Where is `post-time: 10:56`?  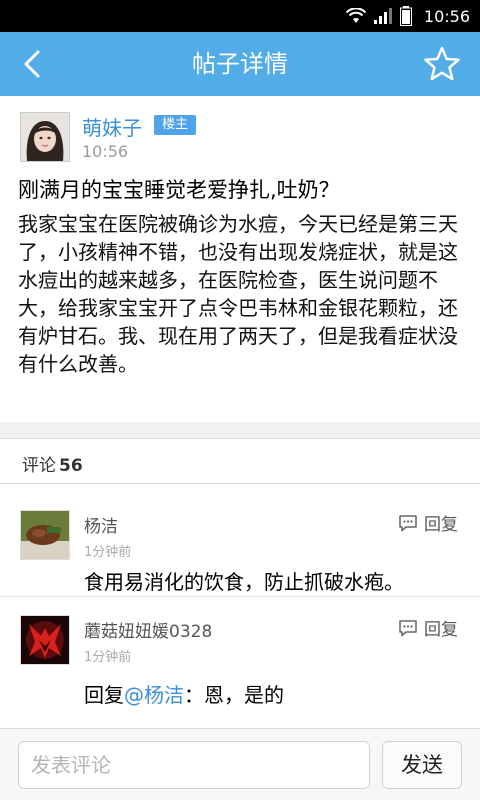
post-time: 10:56 is located at coordinates (105, 151).